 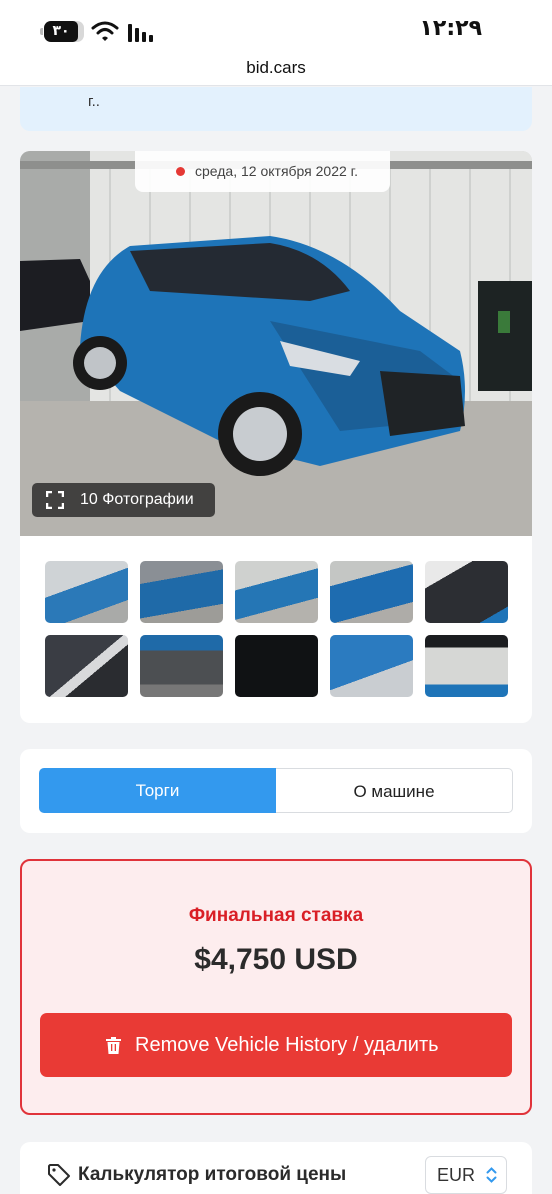 I want to click on battery-level: ۳۰, so click(x=61, y=31).